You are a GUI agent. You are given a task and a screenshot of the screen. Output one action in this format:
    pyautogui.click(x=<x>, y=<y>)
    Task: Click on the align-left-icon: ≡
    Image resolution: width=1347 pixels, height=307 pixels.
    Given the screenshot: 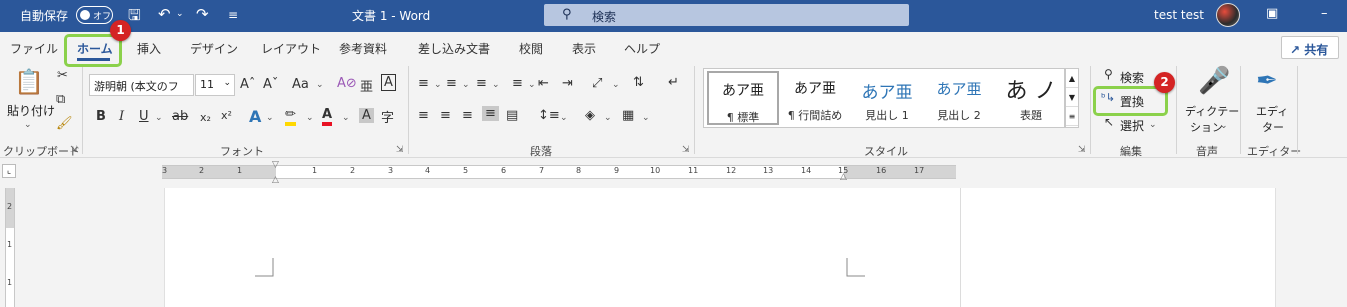 What is the action you would take?
    pyautogui.click(x=423, y=115)
    